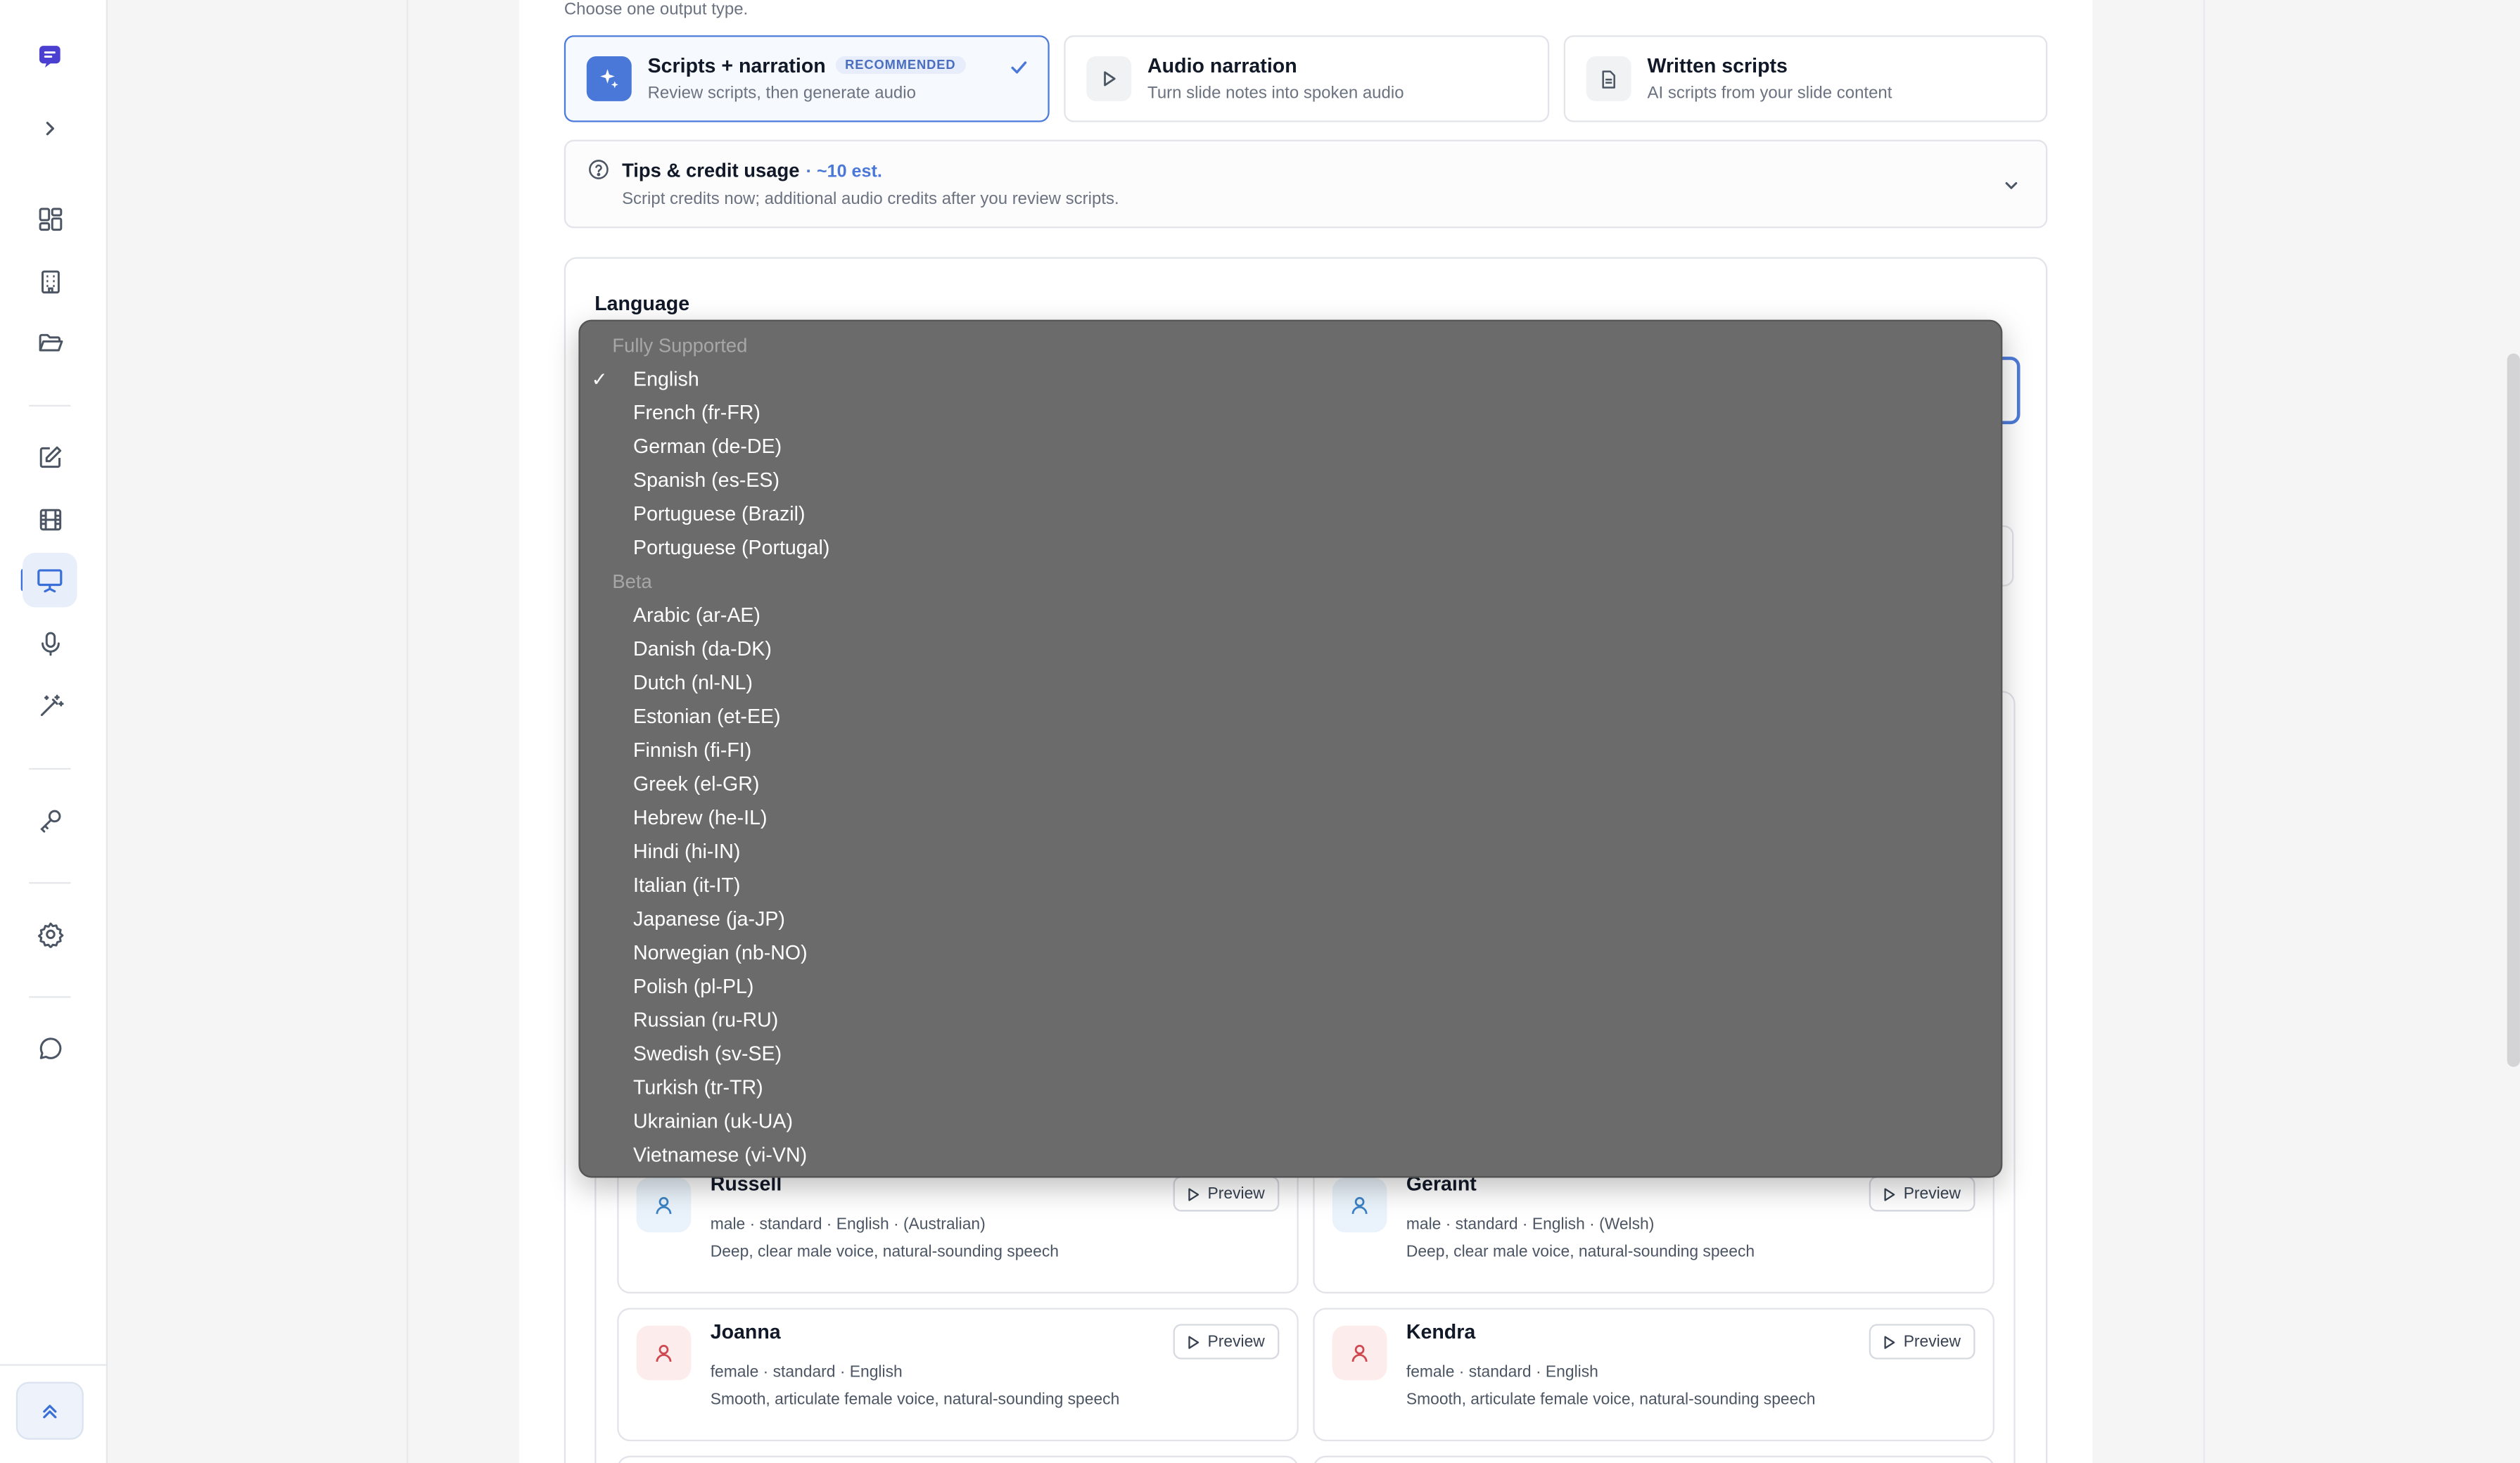 Image resolution: width=2520 pixels, height=1463 pixels. What do you see at coordinates (50, 1048) in the screenshot?
I see `chat-icon` at bounding box center [50, 1048].